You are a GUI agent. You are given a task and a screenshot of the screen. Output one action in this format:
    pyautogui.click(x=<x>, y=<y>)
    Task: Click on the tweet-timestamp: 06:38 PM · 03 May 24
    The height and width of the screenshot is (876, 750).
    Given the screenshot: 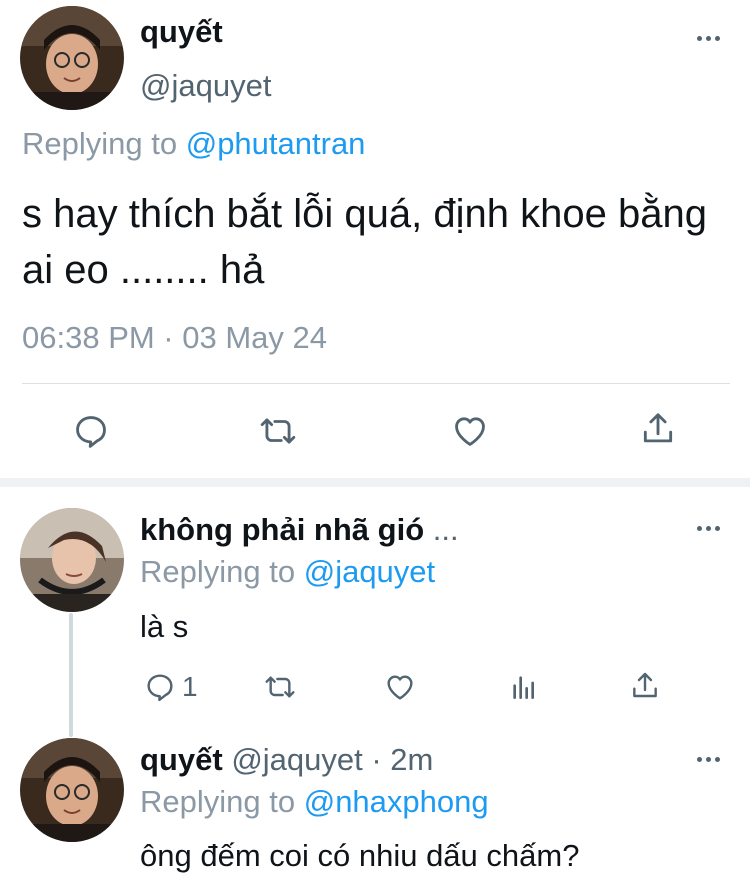 What is the action you would take?
    pyautogui.click(x=174, y=338)
    